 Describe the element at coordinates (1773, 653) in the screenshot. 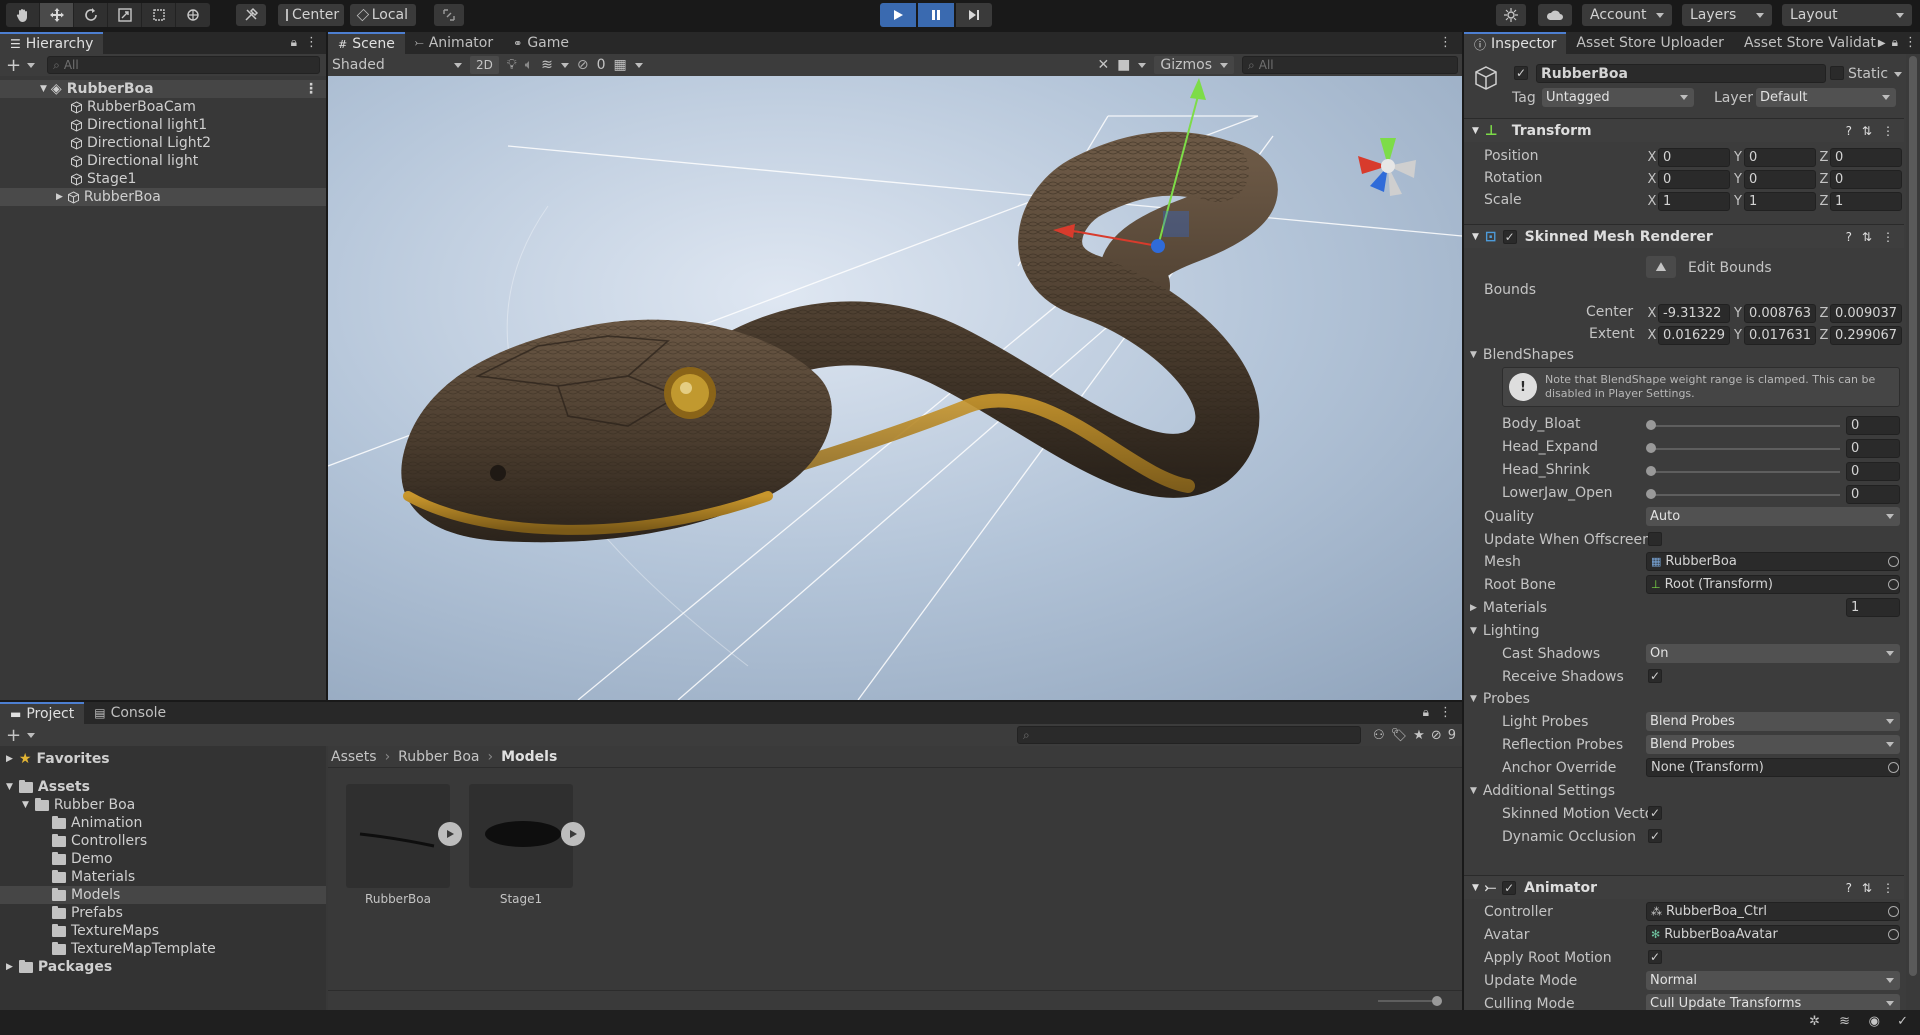

I see `cast-shadows-dropdown: On` at that location.